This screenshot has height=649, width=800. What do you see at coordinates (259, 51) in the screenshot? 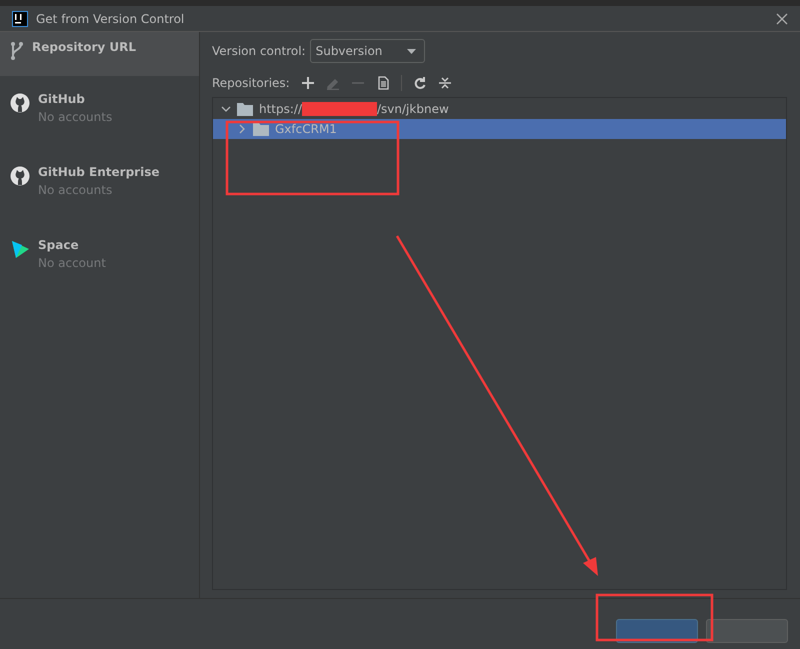
I see `version-control-label: Version control:` at bounding box center [259, 51].